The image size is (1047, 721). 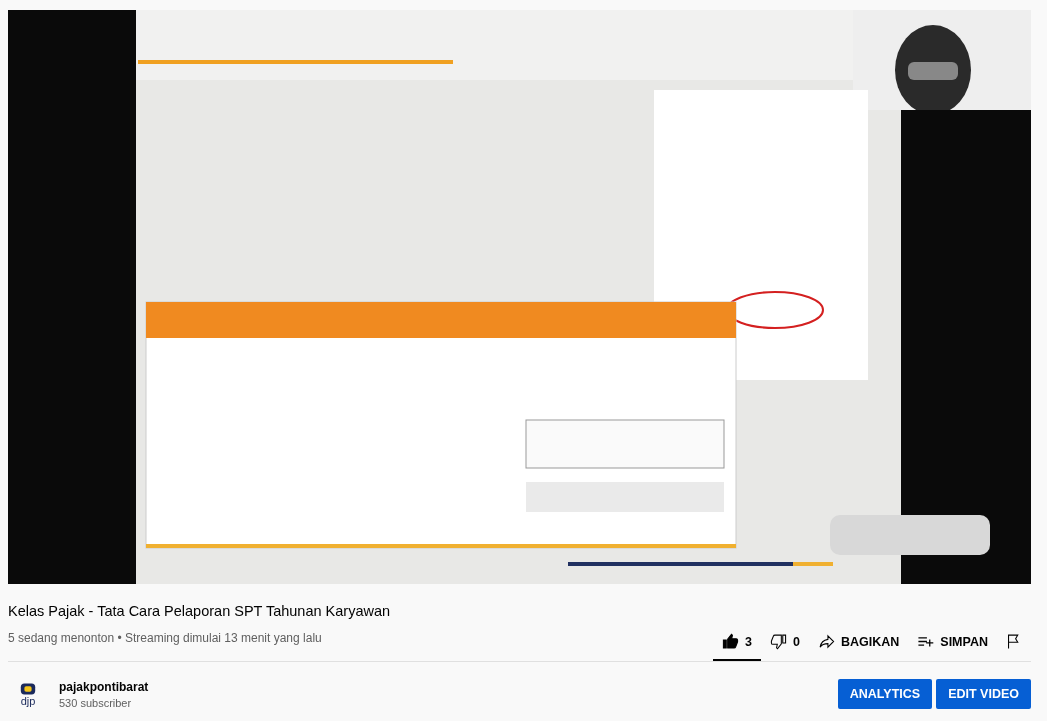 I want to click on share-button: BAGIKAN, so click(x=858, y=643).